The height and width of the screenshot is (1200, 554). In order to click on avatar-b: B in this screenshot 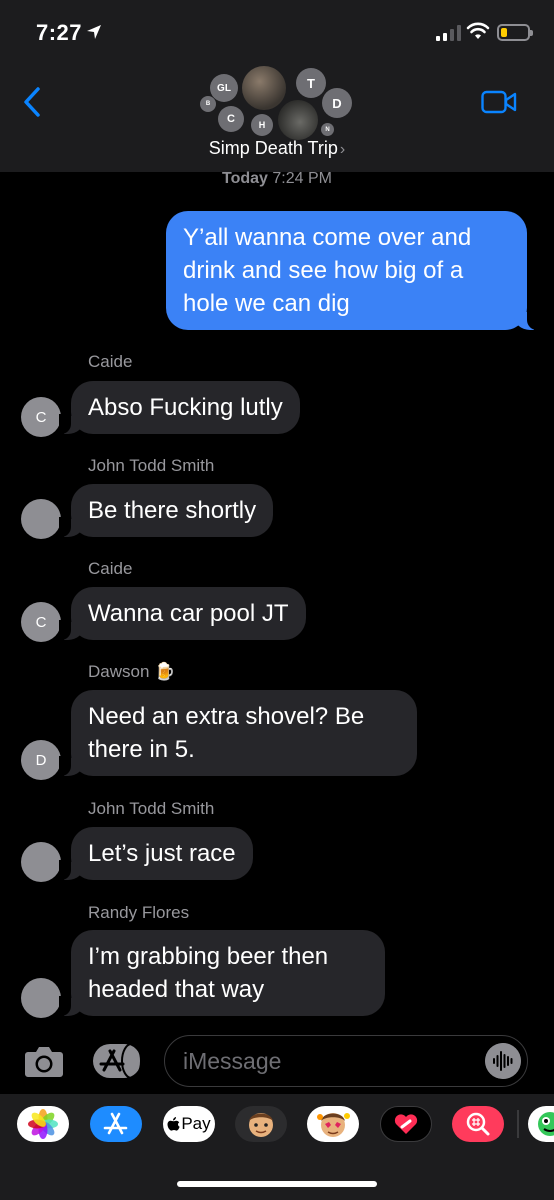, I will do `click(208, 104)`.